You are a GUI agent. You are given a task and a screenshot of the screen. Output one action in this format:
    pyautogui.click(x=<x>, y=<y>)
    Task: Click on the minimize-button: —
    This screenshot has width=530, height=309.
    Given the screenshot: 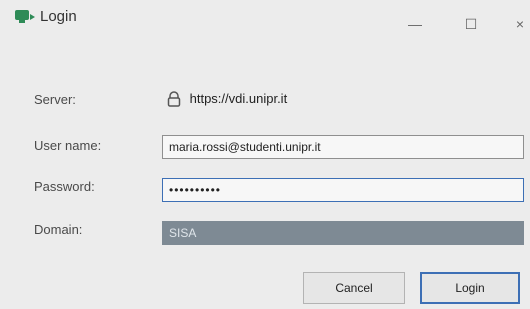 What is the action you would take?
    pyautogui.click(x=415, y=24)
    